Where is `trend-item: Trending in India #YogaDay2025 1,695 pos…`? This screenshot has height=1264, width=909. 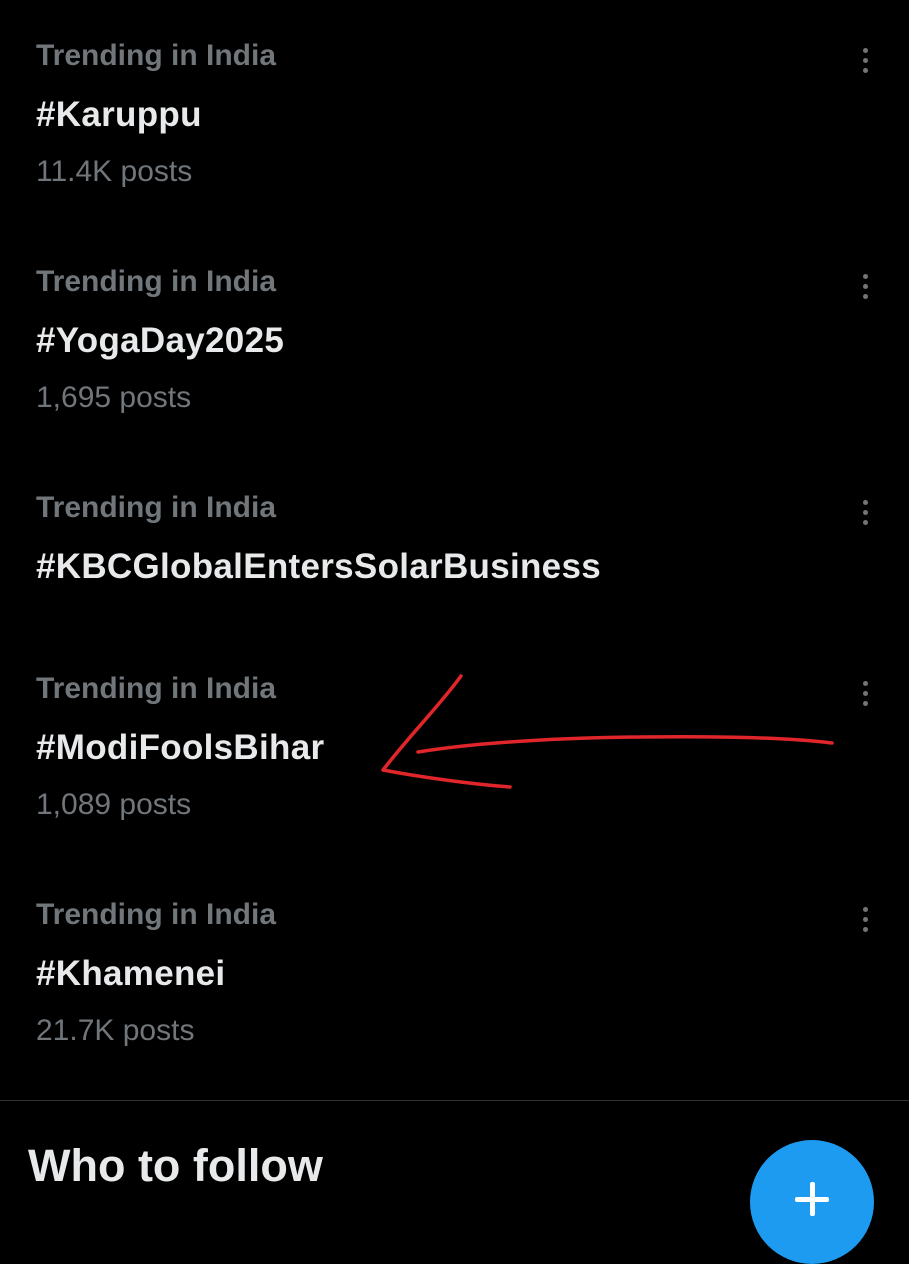 trend-item: Trending in India #YogaDay2025 1,695 pos… is located at coordinates (454, 349).